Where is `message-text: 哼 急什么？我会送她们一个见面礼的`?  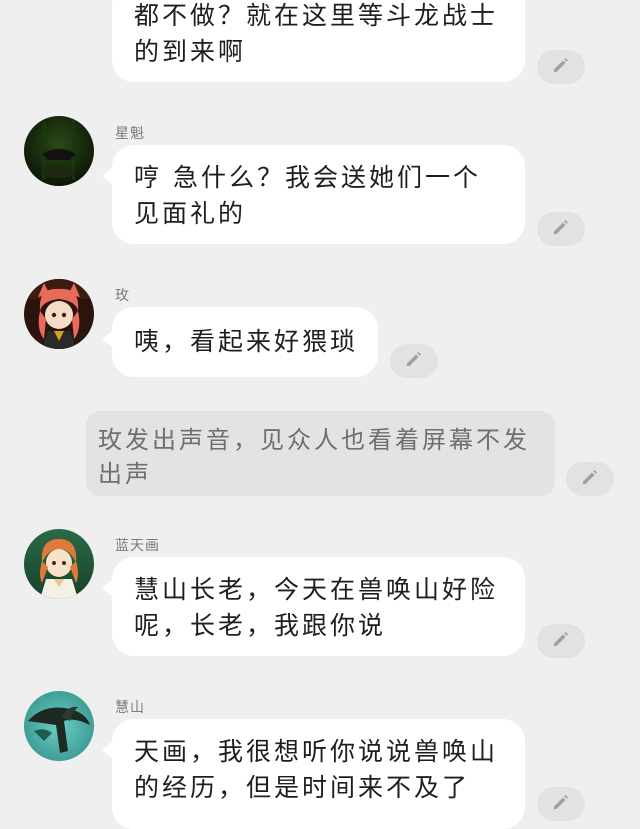 message-text: 哼 急什么？我会送她们一个见面礼的 is located at coordinates (307, 195).